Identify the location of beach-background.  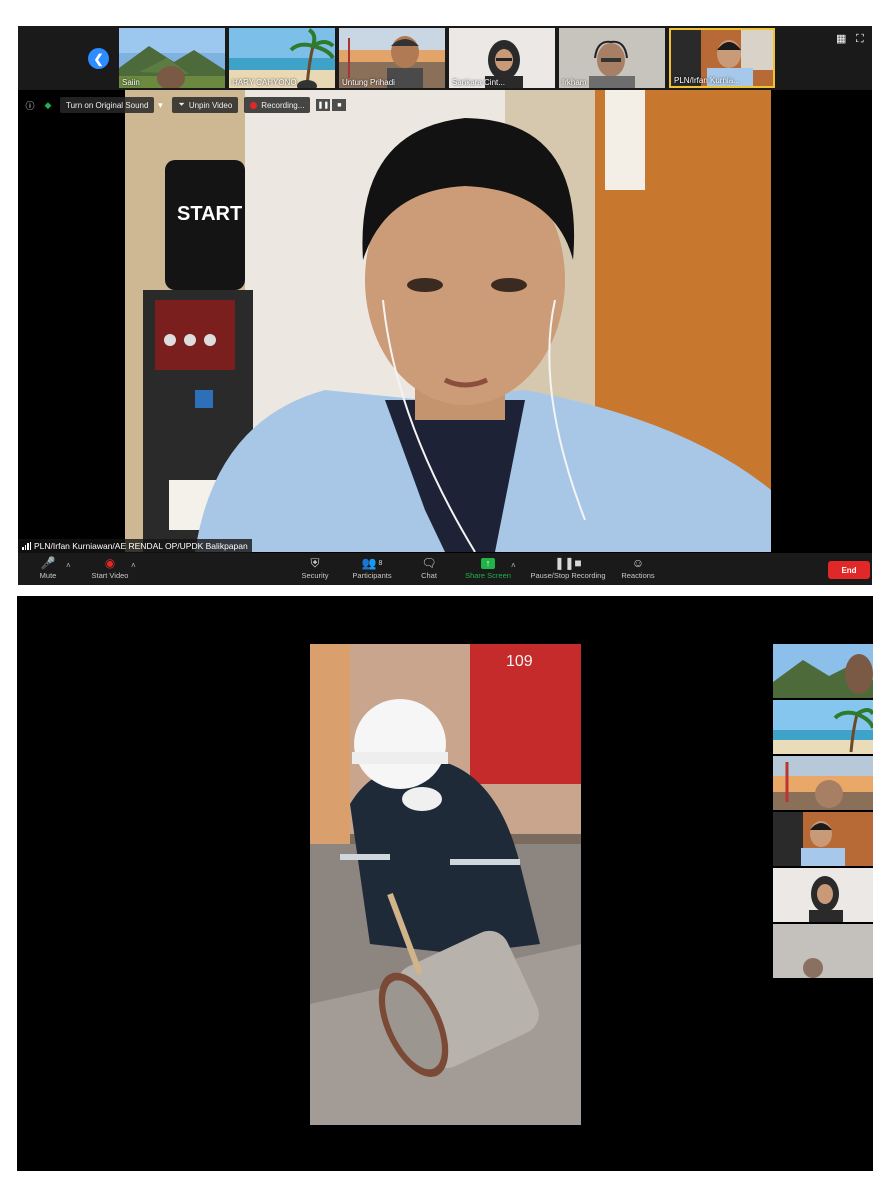
(823, 727).